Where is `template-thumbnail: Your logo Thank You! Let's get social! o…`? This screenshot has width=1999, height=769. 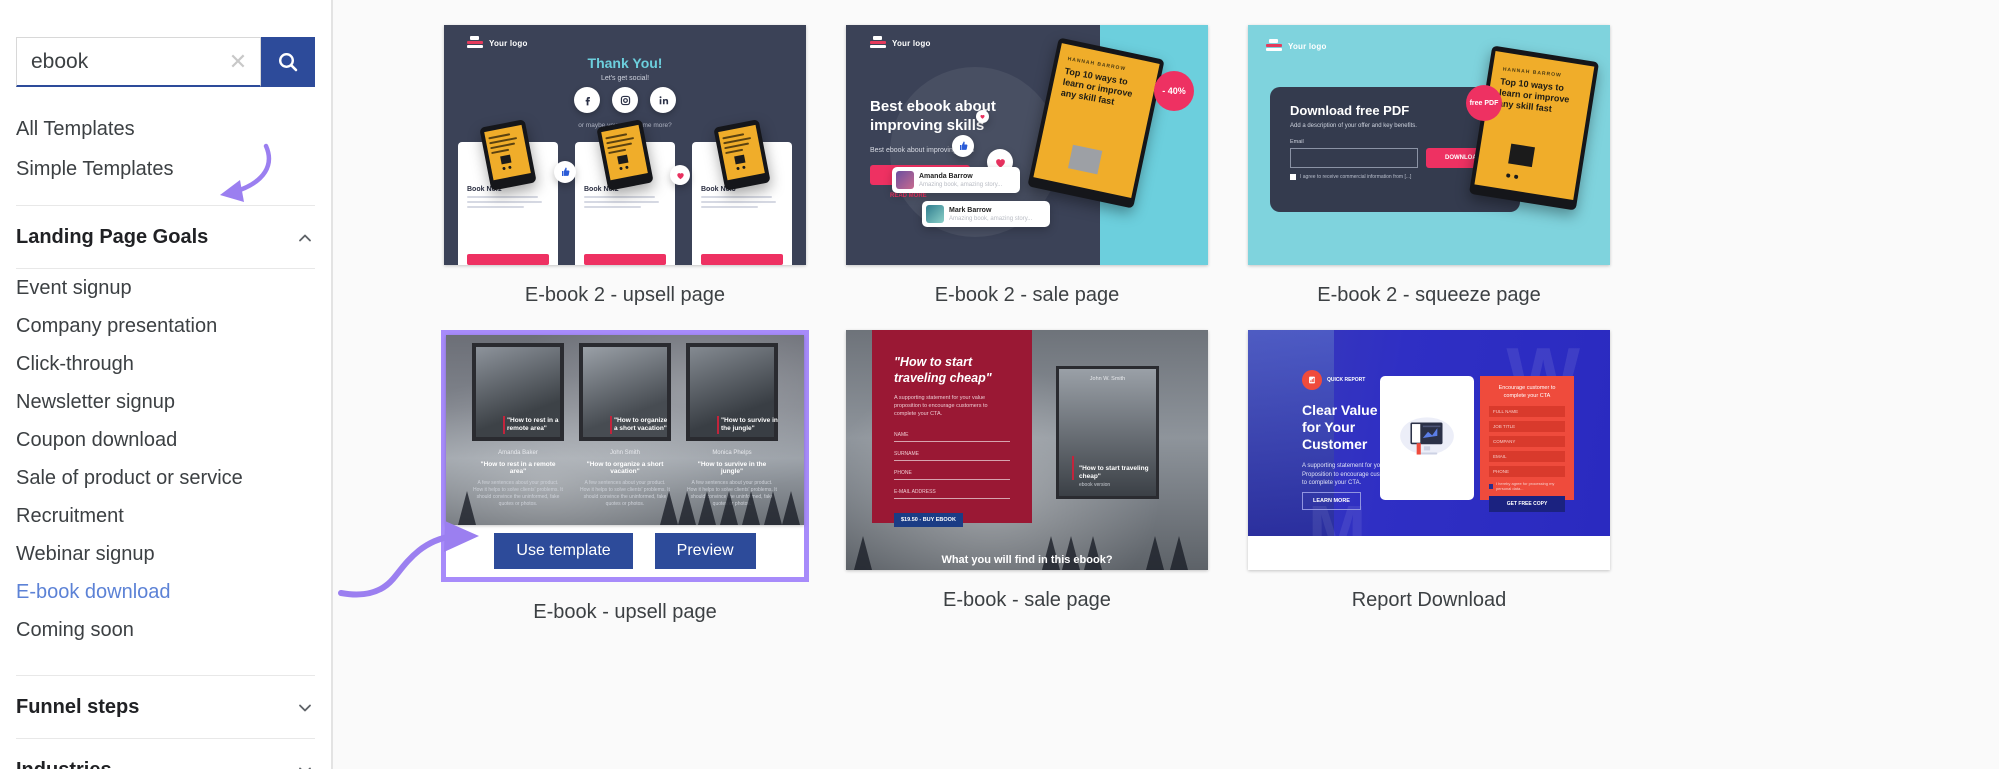 template-thumbnail: Your logo Thank You! Let's get social! o… is located at coordinates (625, 145).